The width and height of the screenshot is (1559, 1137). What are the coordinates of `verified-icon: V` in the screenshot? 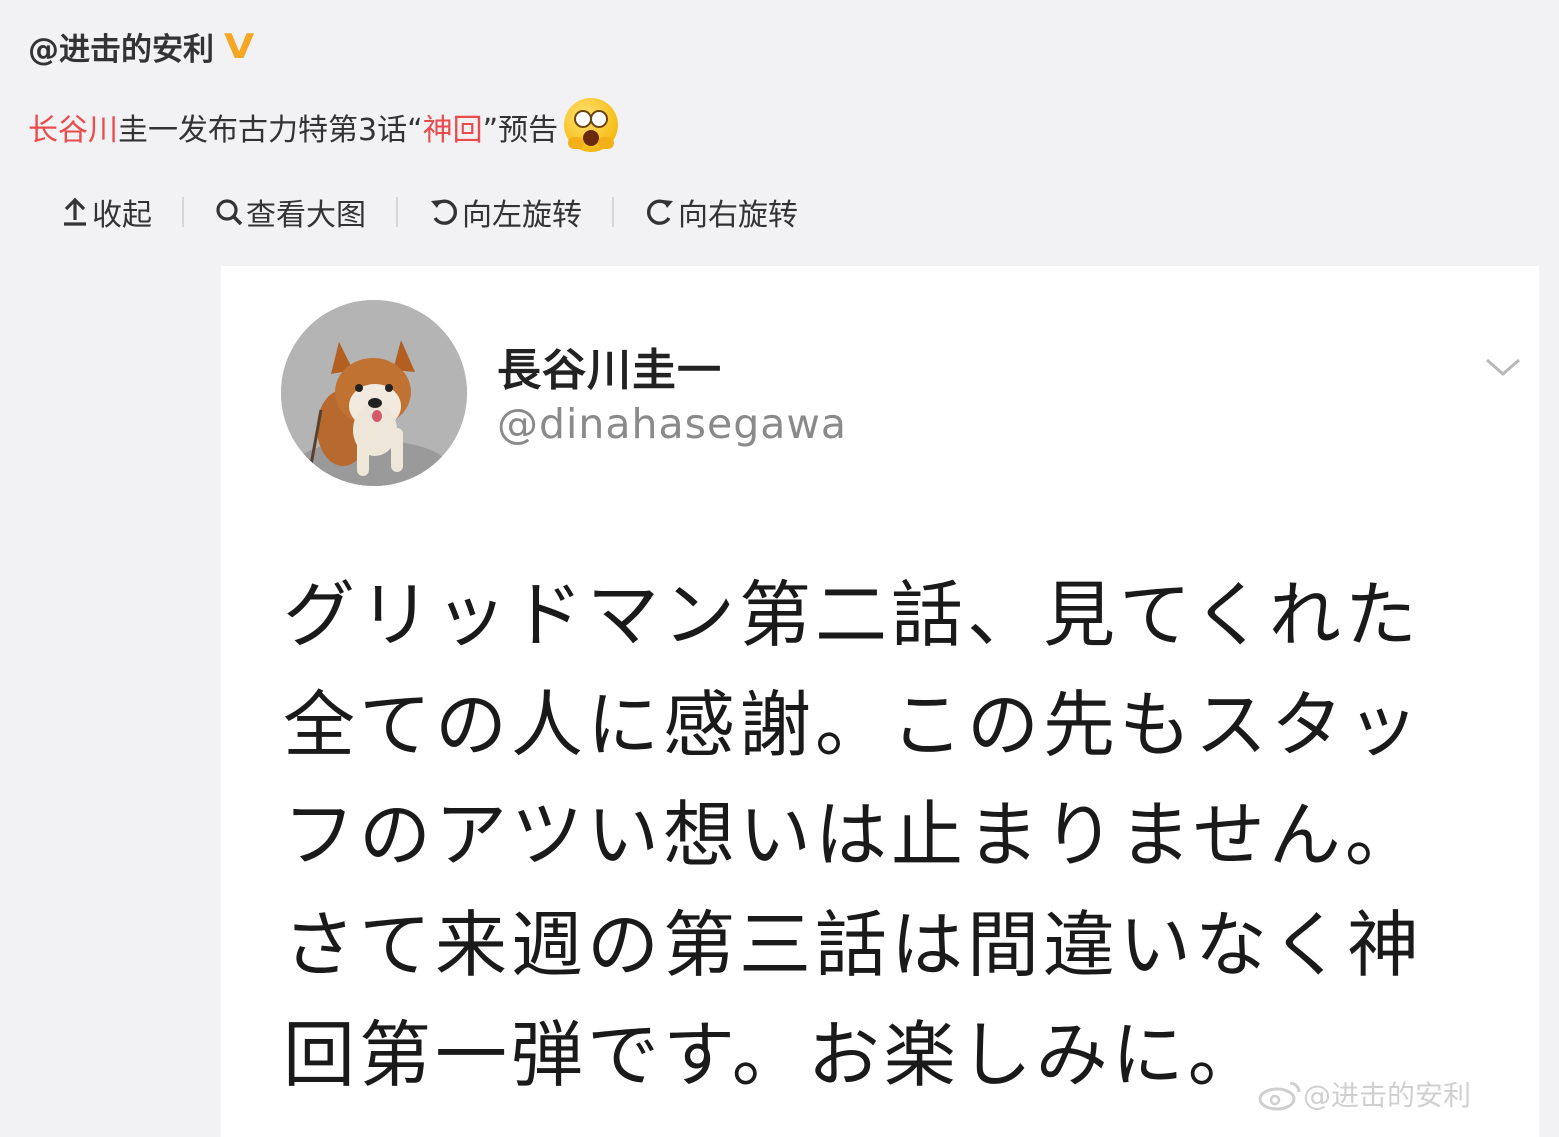 It's located at (239, 46).